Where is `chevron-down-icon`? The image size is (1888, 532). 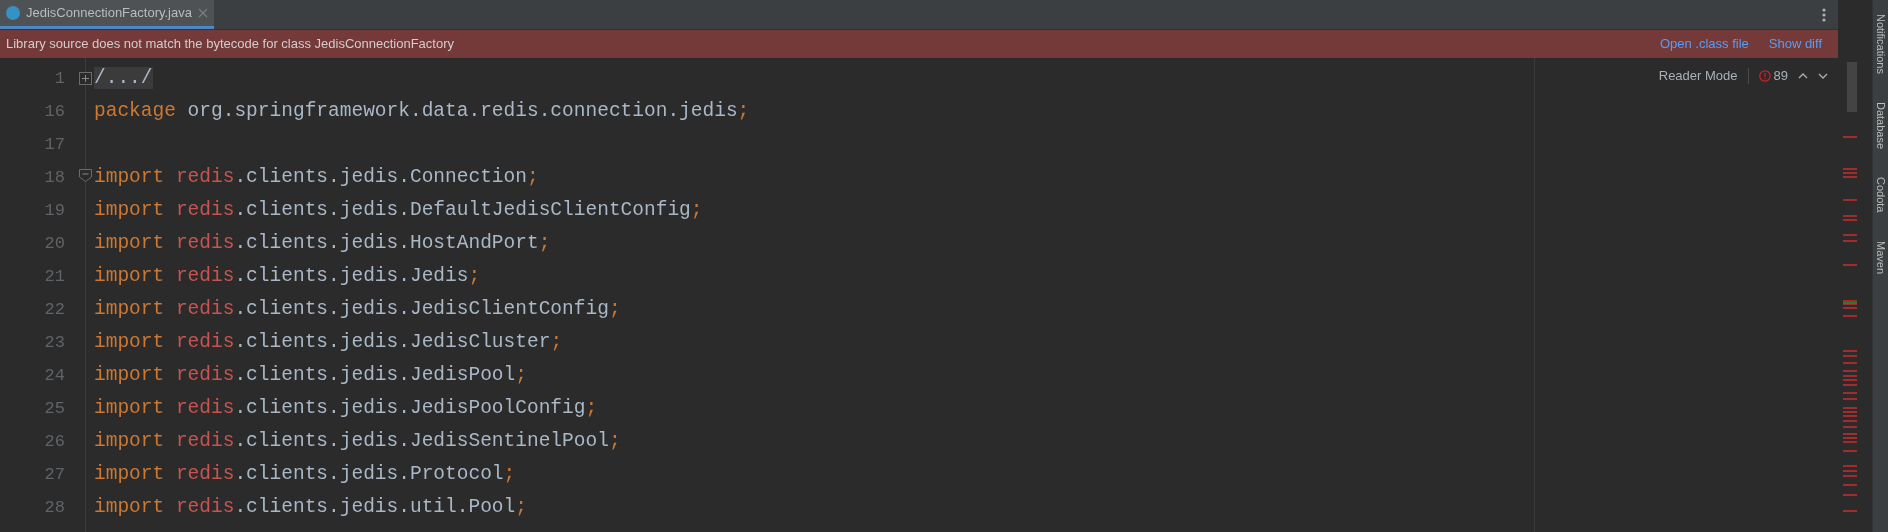
chevron-down-icon is located at coordinates (1823, 75).